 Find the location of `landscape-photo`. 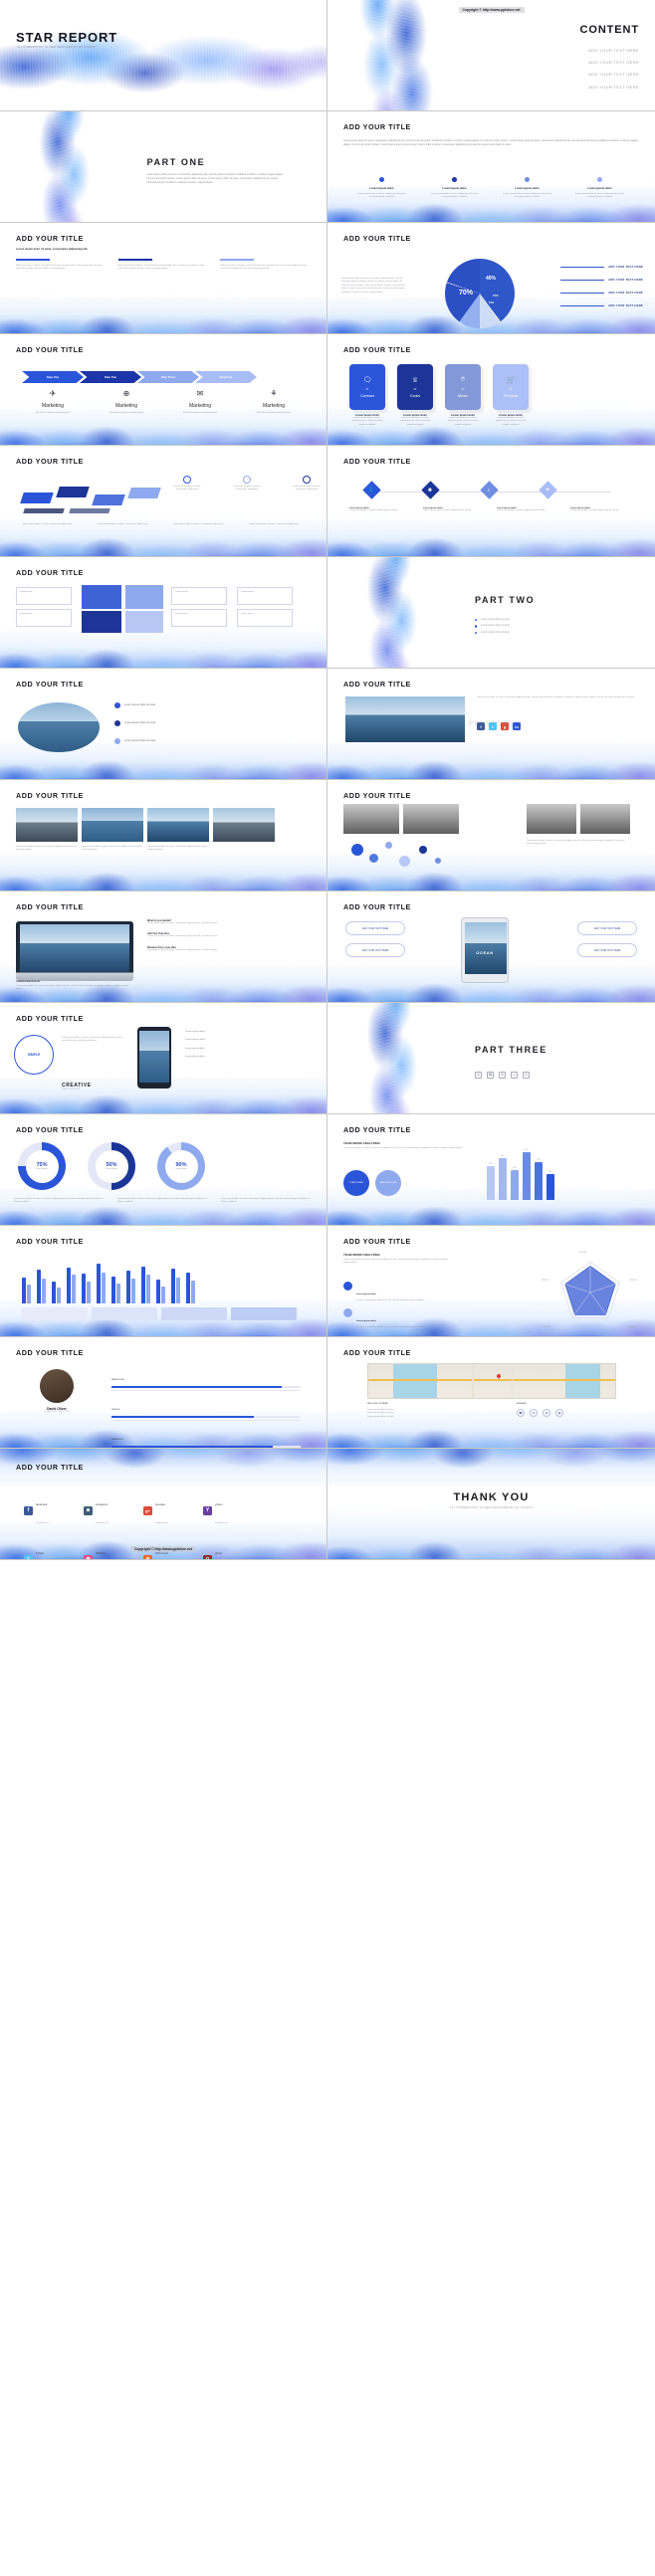

landscape-photo is located at coordinates (405, 719).